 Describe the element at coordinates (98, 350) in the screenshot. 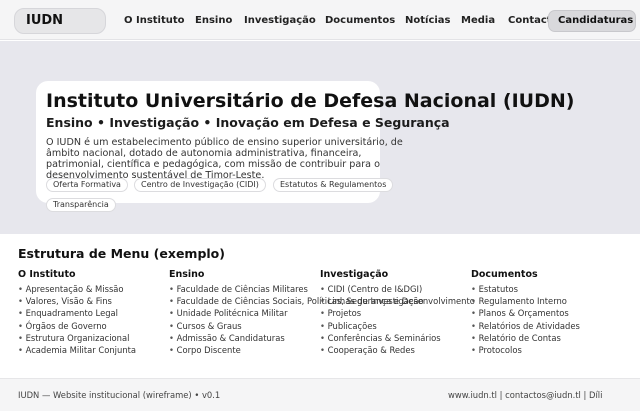

I see `menu-link: Academia Militar Conjunta` at that location.